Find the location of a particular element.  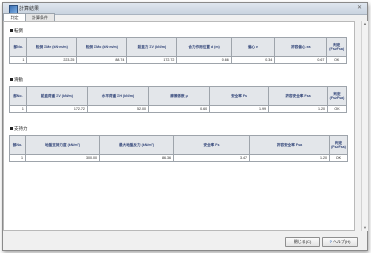

table-row: 1 172.72 52.00 0.60 1.99 1.20 OK is located at coordinates (178, 109).